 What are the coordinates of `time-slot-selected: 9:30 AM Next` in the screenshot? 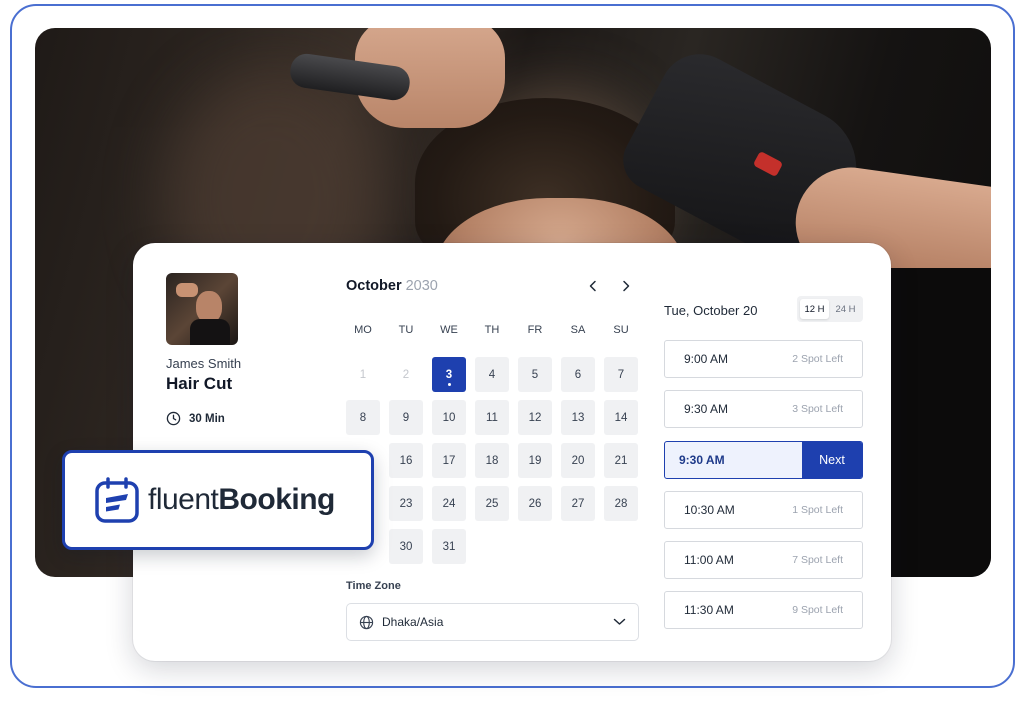 It's located at (763, 459).